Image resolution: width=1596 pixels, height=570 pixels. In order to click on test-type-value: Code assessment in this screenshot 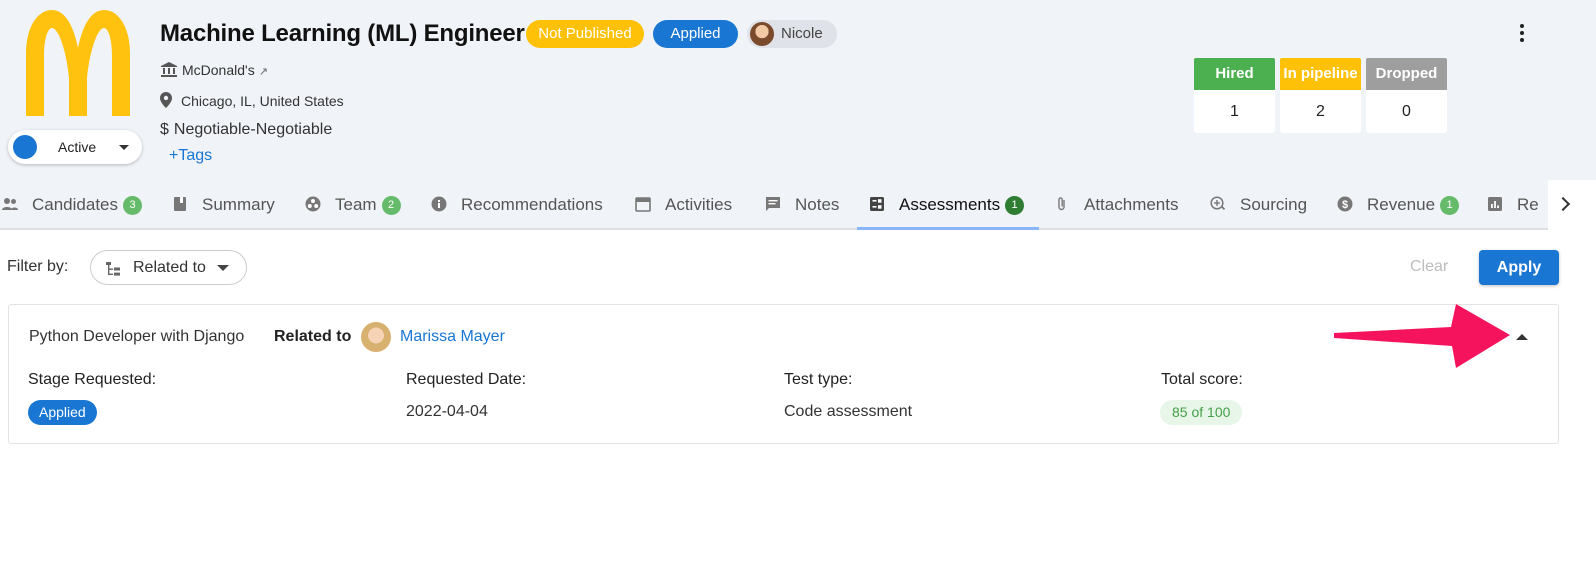, I will do `click(848, 411)`.